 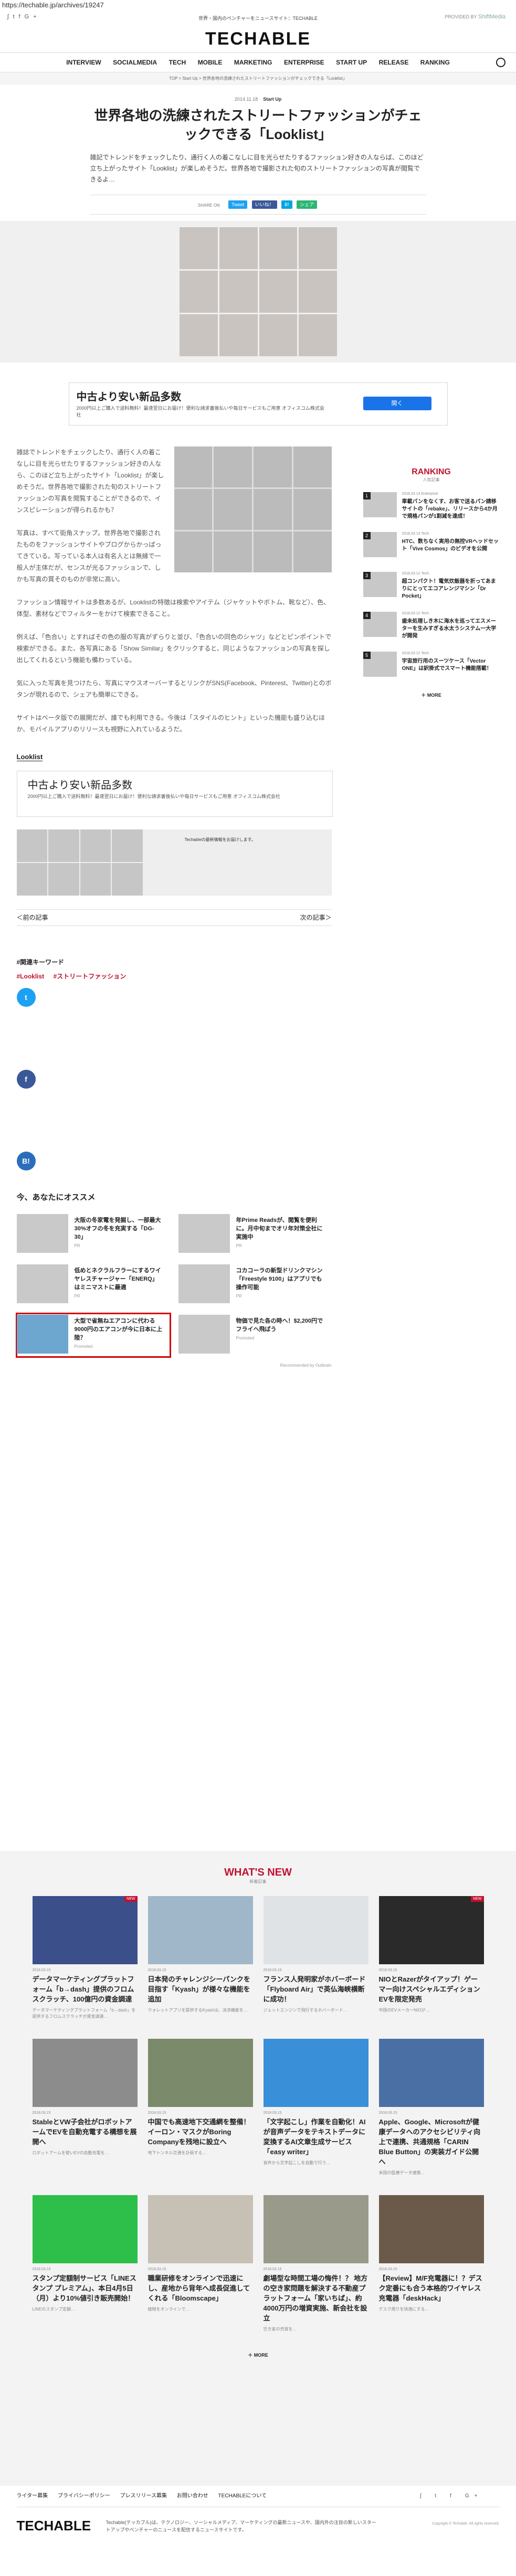 What do you see at coordinates (397, 403) in the screenshot?
I see `ad-open-button: 開く` at bounding box center [397, 403].